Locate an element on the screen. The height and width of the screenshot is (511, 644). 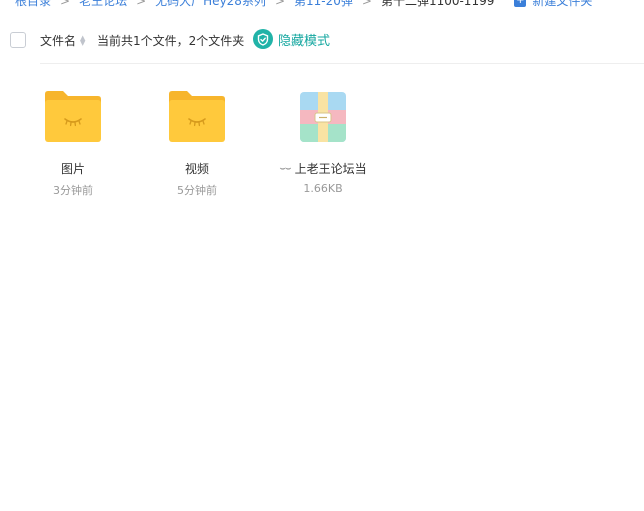
select-all-checkbox is located at coordinates (18, 40).